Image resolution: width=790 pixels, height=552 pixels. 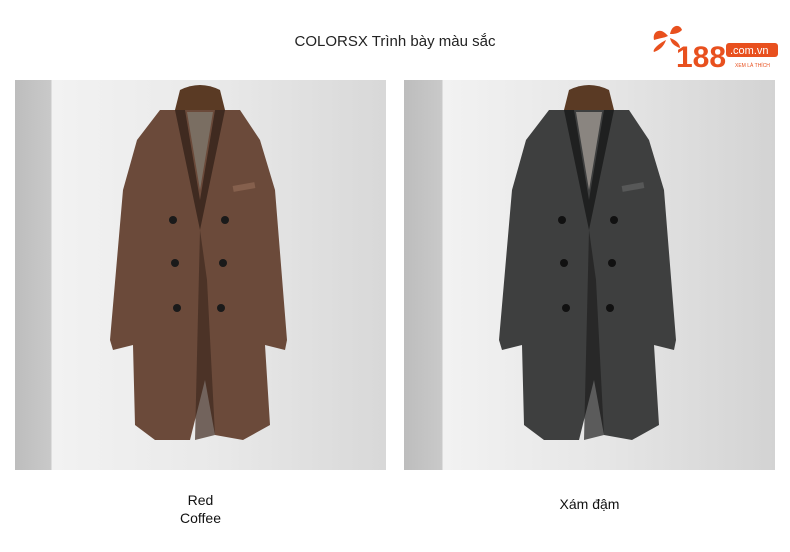 I want to click on product-caption-dark-grey: Xám đậm, so click(x=589, y=504).